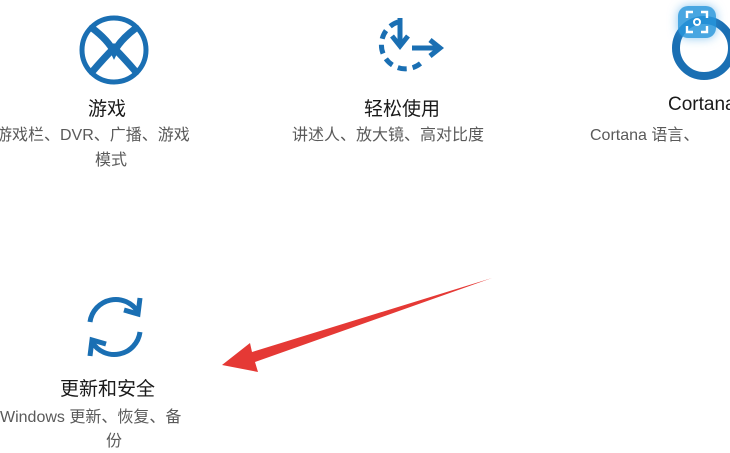 This screenshot has width=730, height=453. What do you see at coordinates (91, 417) in the screenshot?
I see `tile-description: Windows 更新、恢复、备` at bounding box center [91, 417].